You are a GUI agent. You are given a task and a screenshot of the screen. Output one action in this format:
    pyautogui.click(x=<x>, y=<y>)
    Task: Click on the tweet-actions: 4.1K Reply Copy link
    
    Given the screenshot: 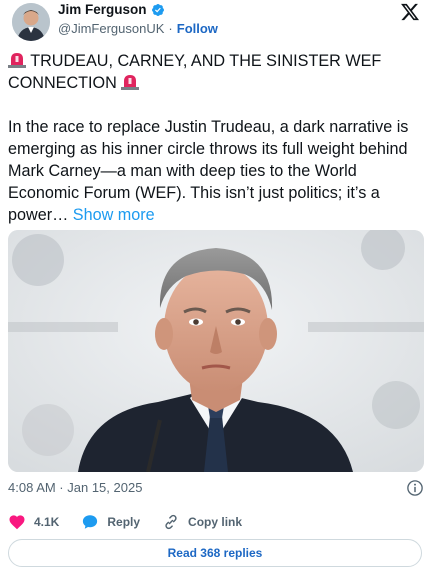 What is the action you would take?
    pyautogui.click(x=136, y=522)
    